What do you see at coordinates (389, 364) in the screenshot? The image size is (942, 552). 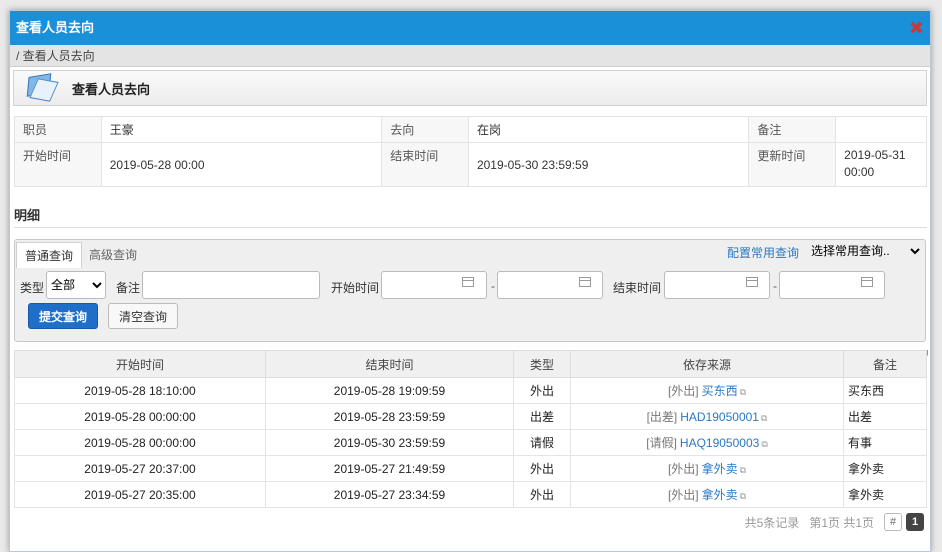 I see `col-end-time: 结束时间` at bounding box center [389, 364].